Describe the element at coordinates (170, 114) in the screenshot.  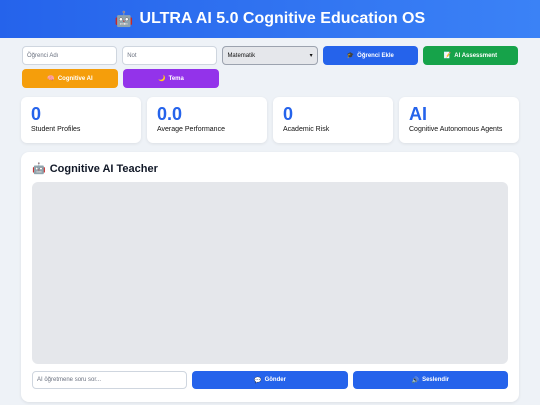
I see `stat-value: 0.0` at that location.